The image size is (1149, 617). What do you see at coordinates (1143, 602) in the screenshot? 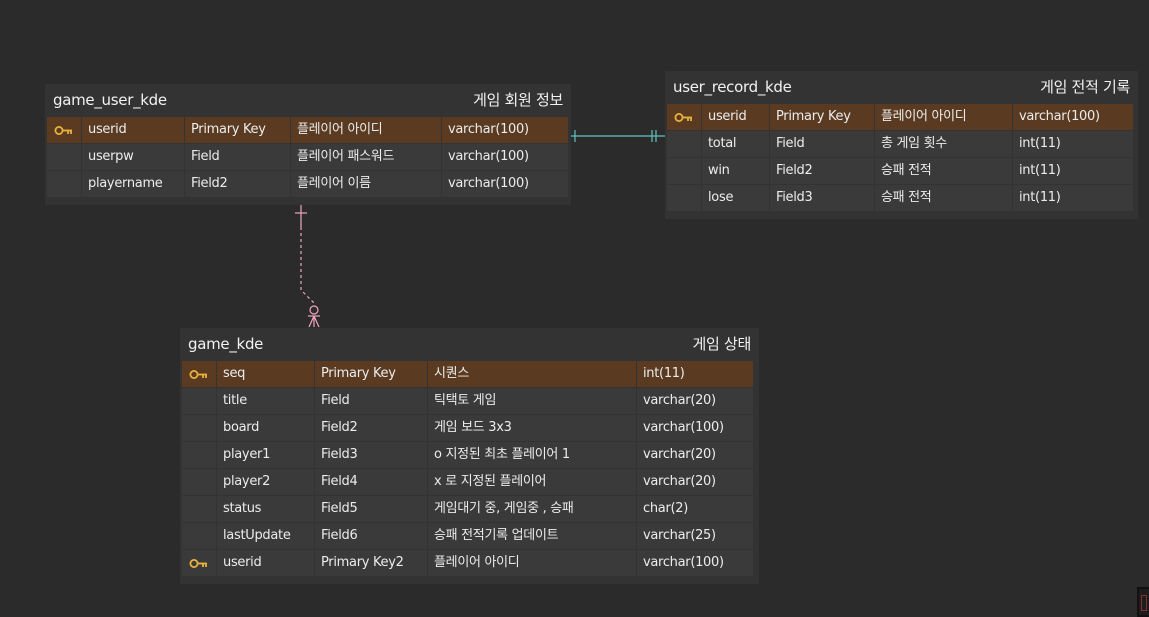
I see `offscreen-element-edge` at bounding box center [1143, 602].